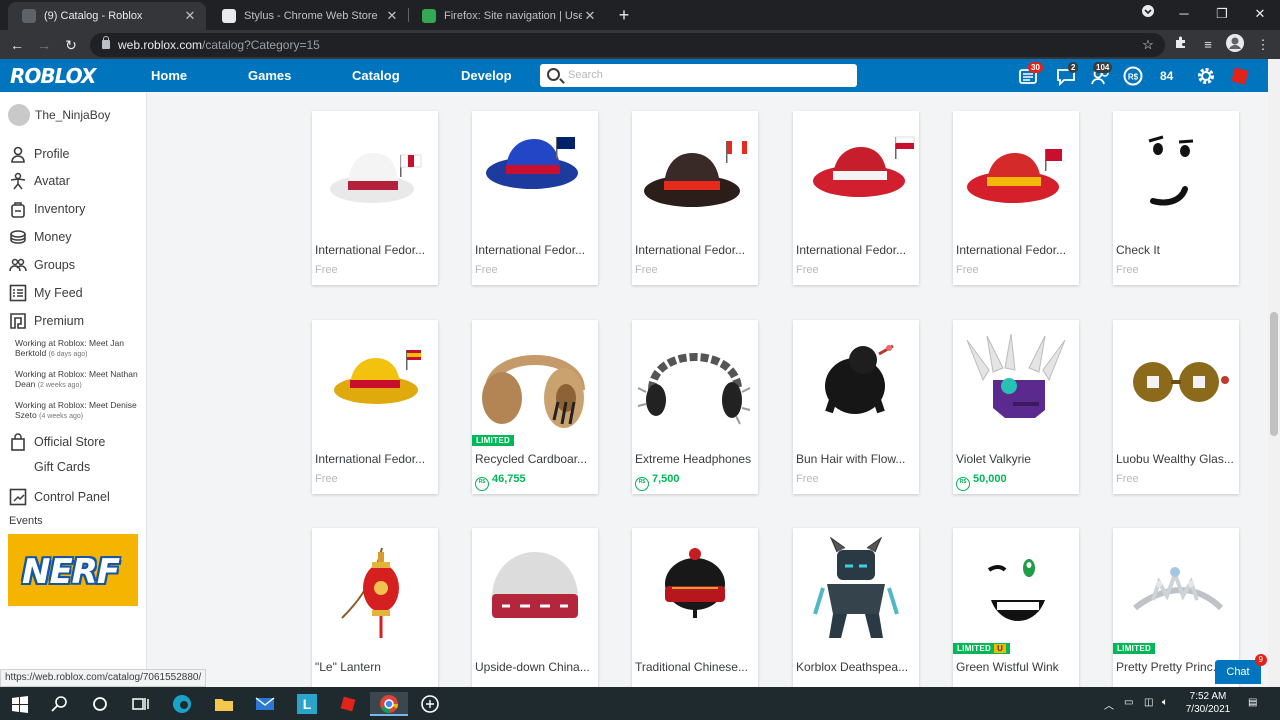  Describe the element at coordinates (1017, 459) in the screenshot. I see `item-name: Violet Valkyrie` at that location.